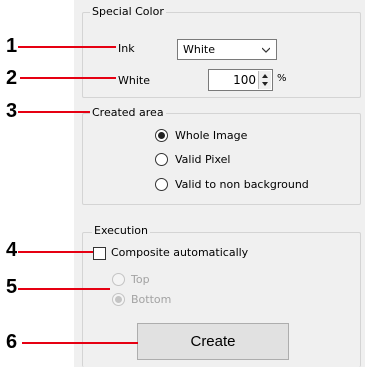 This screenshot has width=365, height=367. Describe the element at coordinates (126, 48) in the screenshot. I see `ink-label: Ink` at that location.